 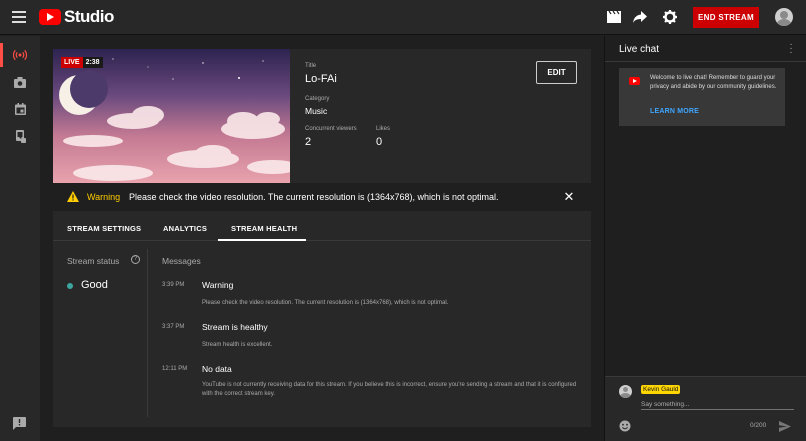 I want to click on chat-message-input, so click(x=717, y=404).